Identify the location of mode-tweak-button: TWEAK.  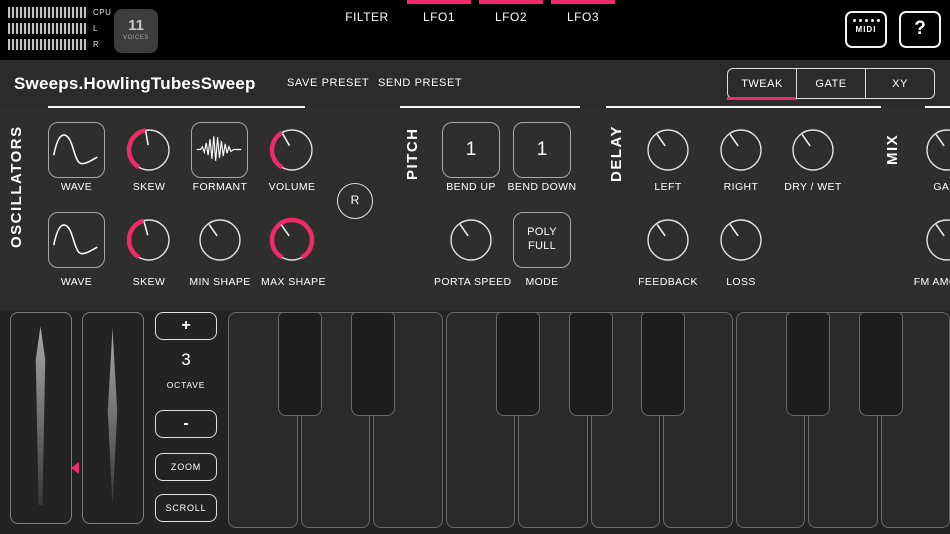
(762, 84).